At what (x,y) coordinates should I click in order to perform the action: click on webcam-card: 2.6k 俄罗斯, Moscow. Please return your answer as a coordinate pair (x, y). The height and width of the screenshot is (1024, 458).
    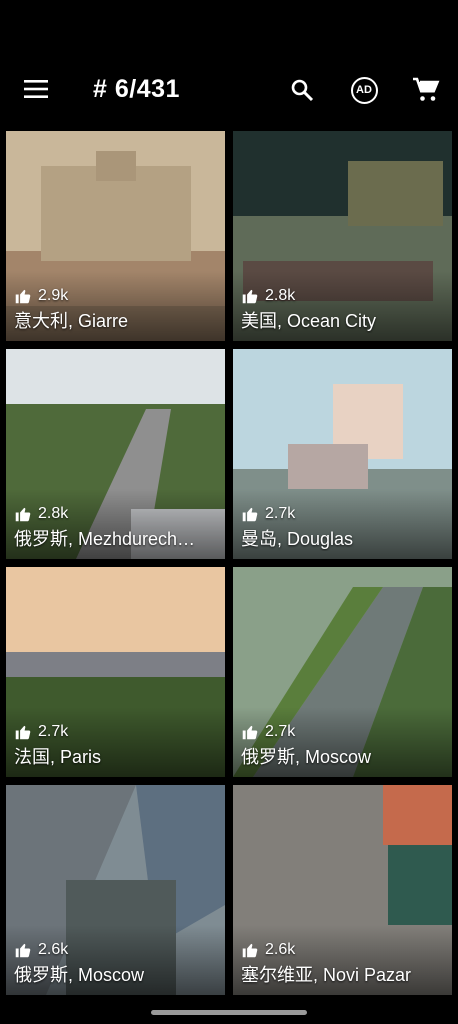
    Looking at the image, I should click on (115, 890).